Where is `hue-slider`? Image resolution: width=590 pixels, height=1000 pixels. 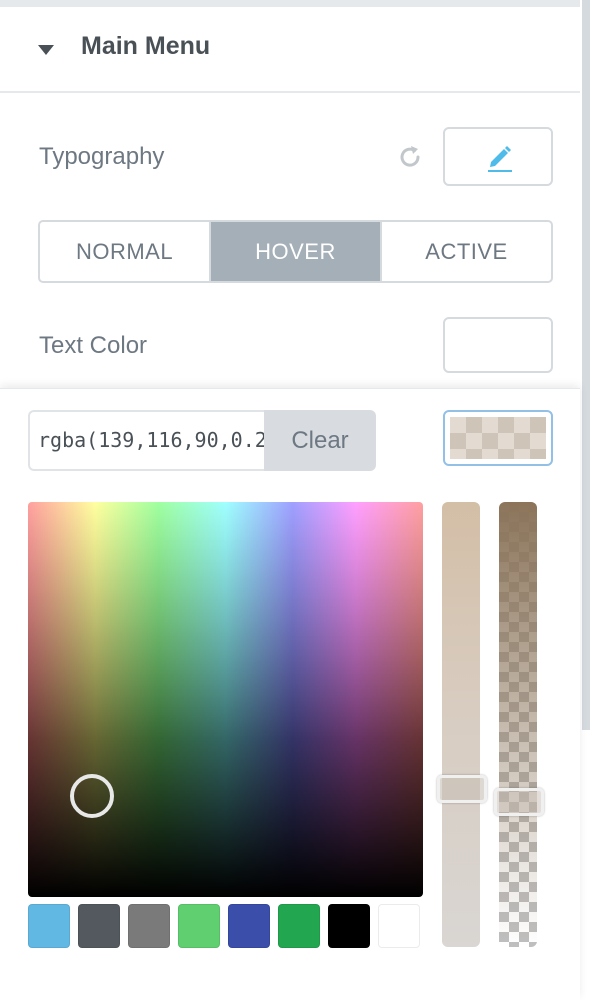
hue-slider is located at coordinates (461, 724).